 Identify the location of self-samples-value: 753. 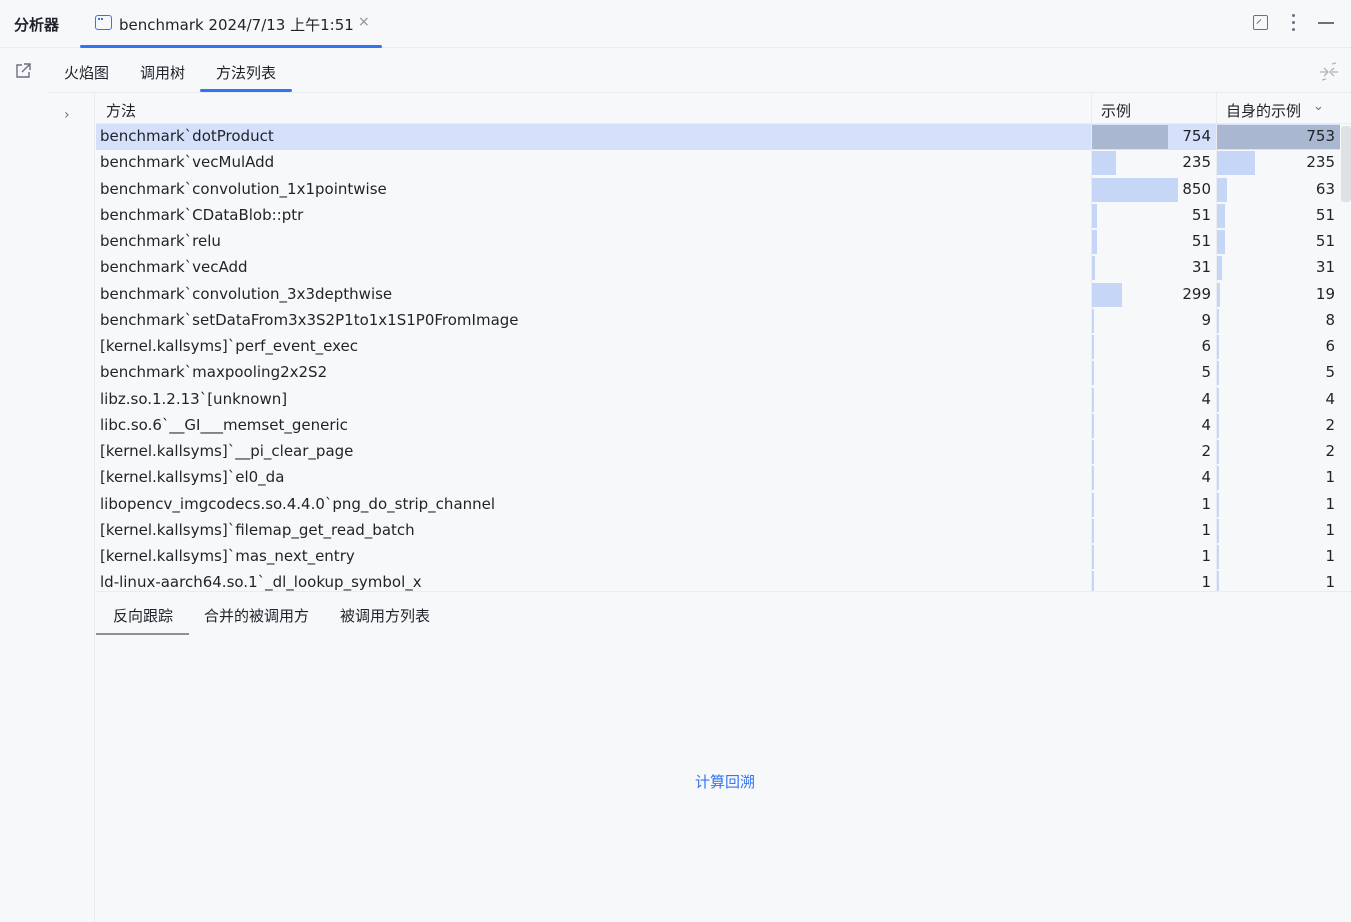
(1320, 136).